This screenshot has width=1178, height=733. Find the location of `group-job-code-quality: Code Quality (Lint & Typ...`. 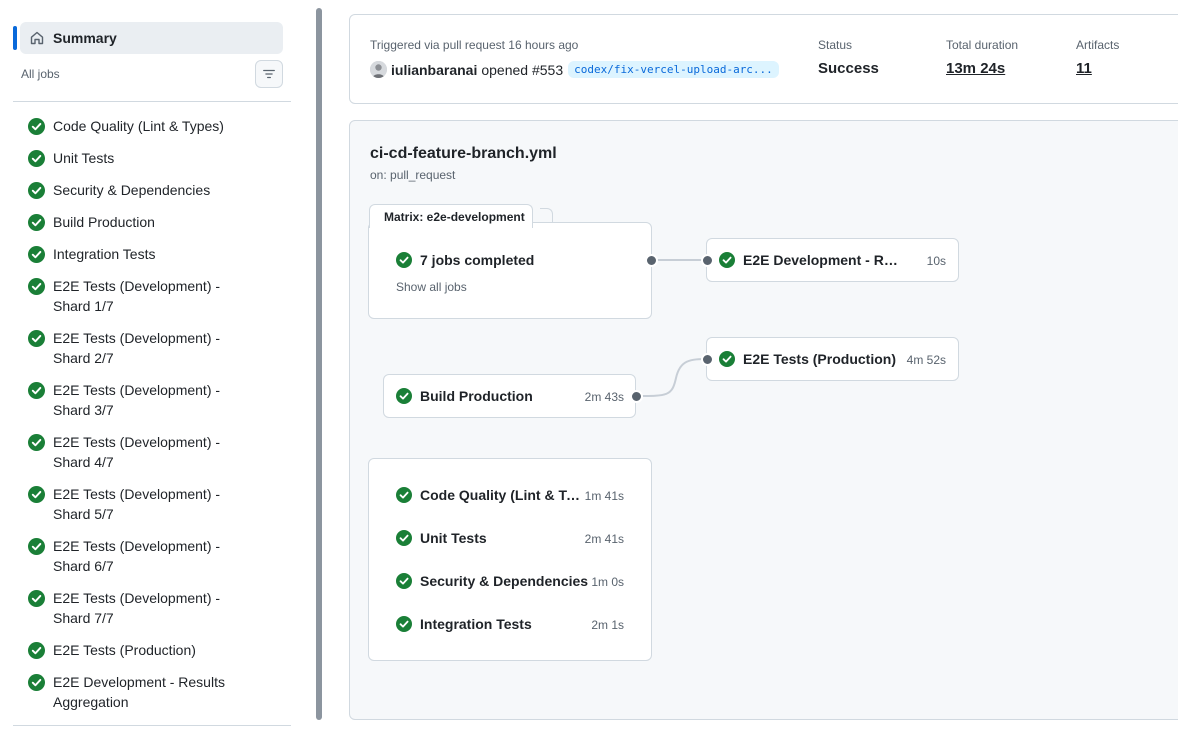

group-job-code-quality: Code Quality (Lint & Typ... is located at coordinates (489, 495).